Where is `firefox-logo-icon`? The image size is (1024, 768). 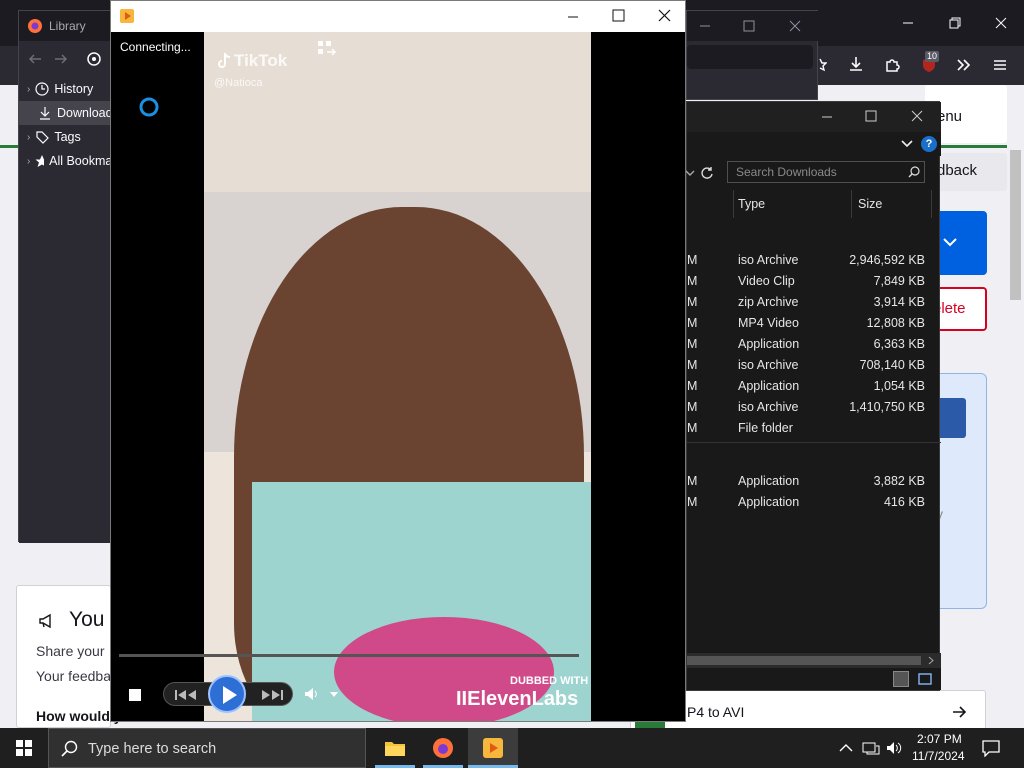 firefox-logo-icon is located at coordinates (443, 748).